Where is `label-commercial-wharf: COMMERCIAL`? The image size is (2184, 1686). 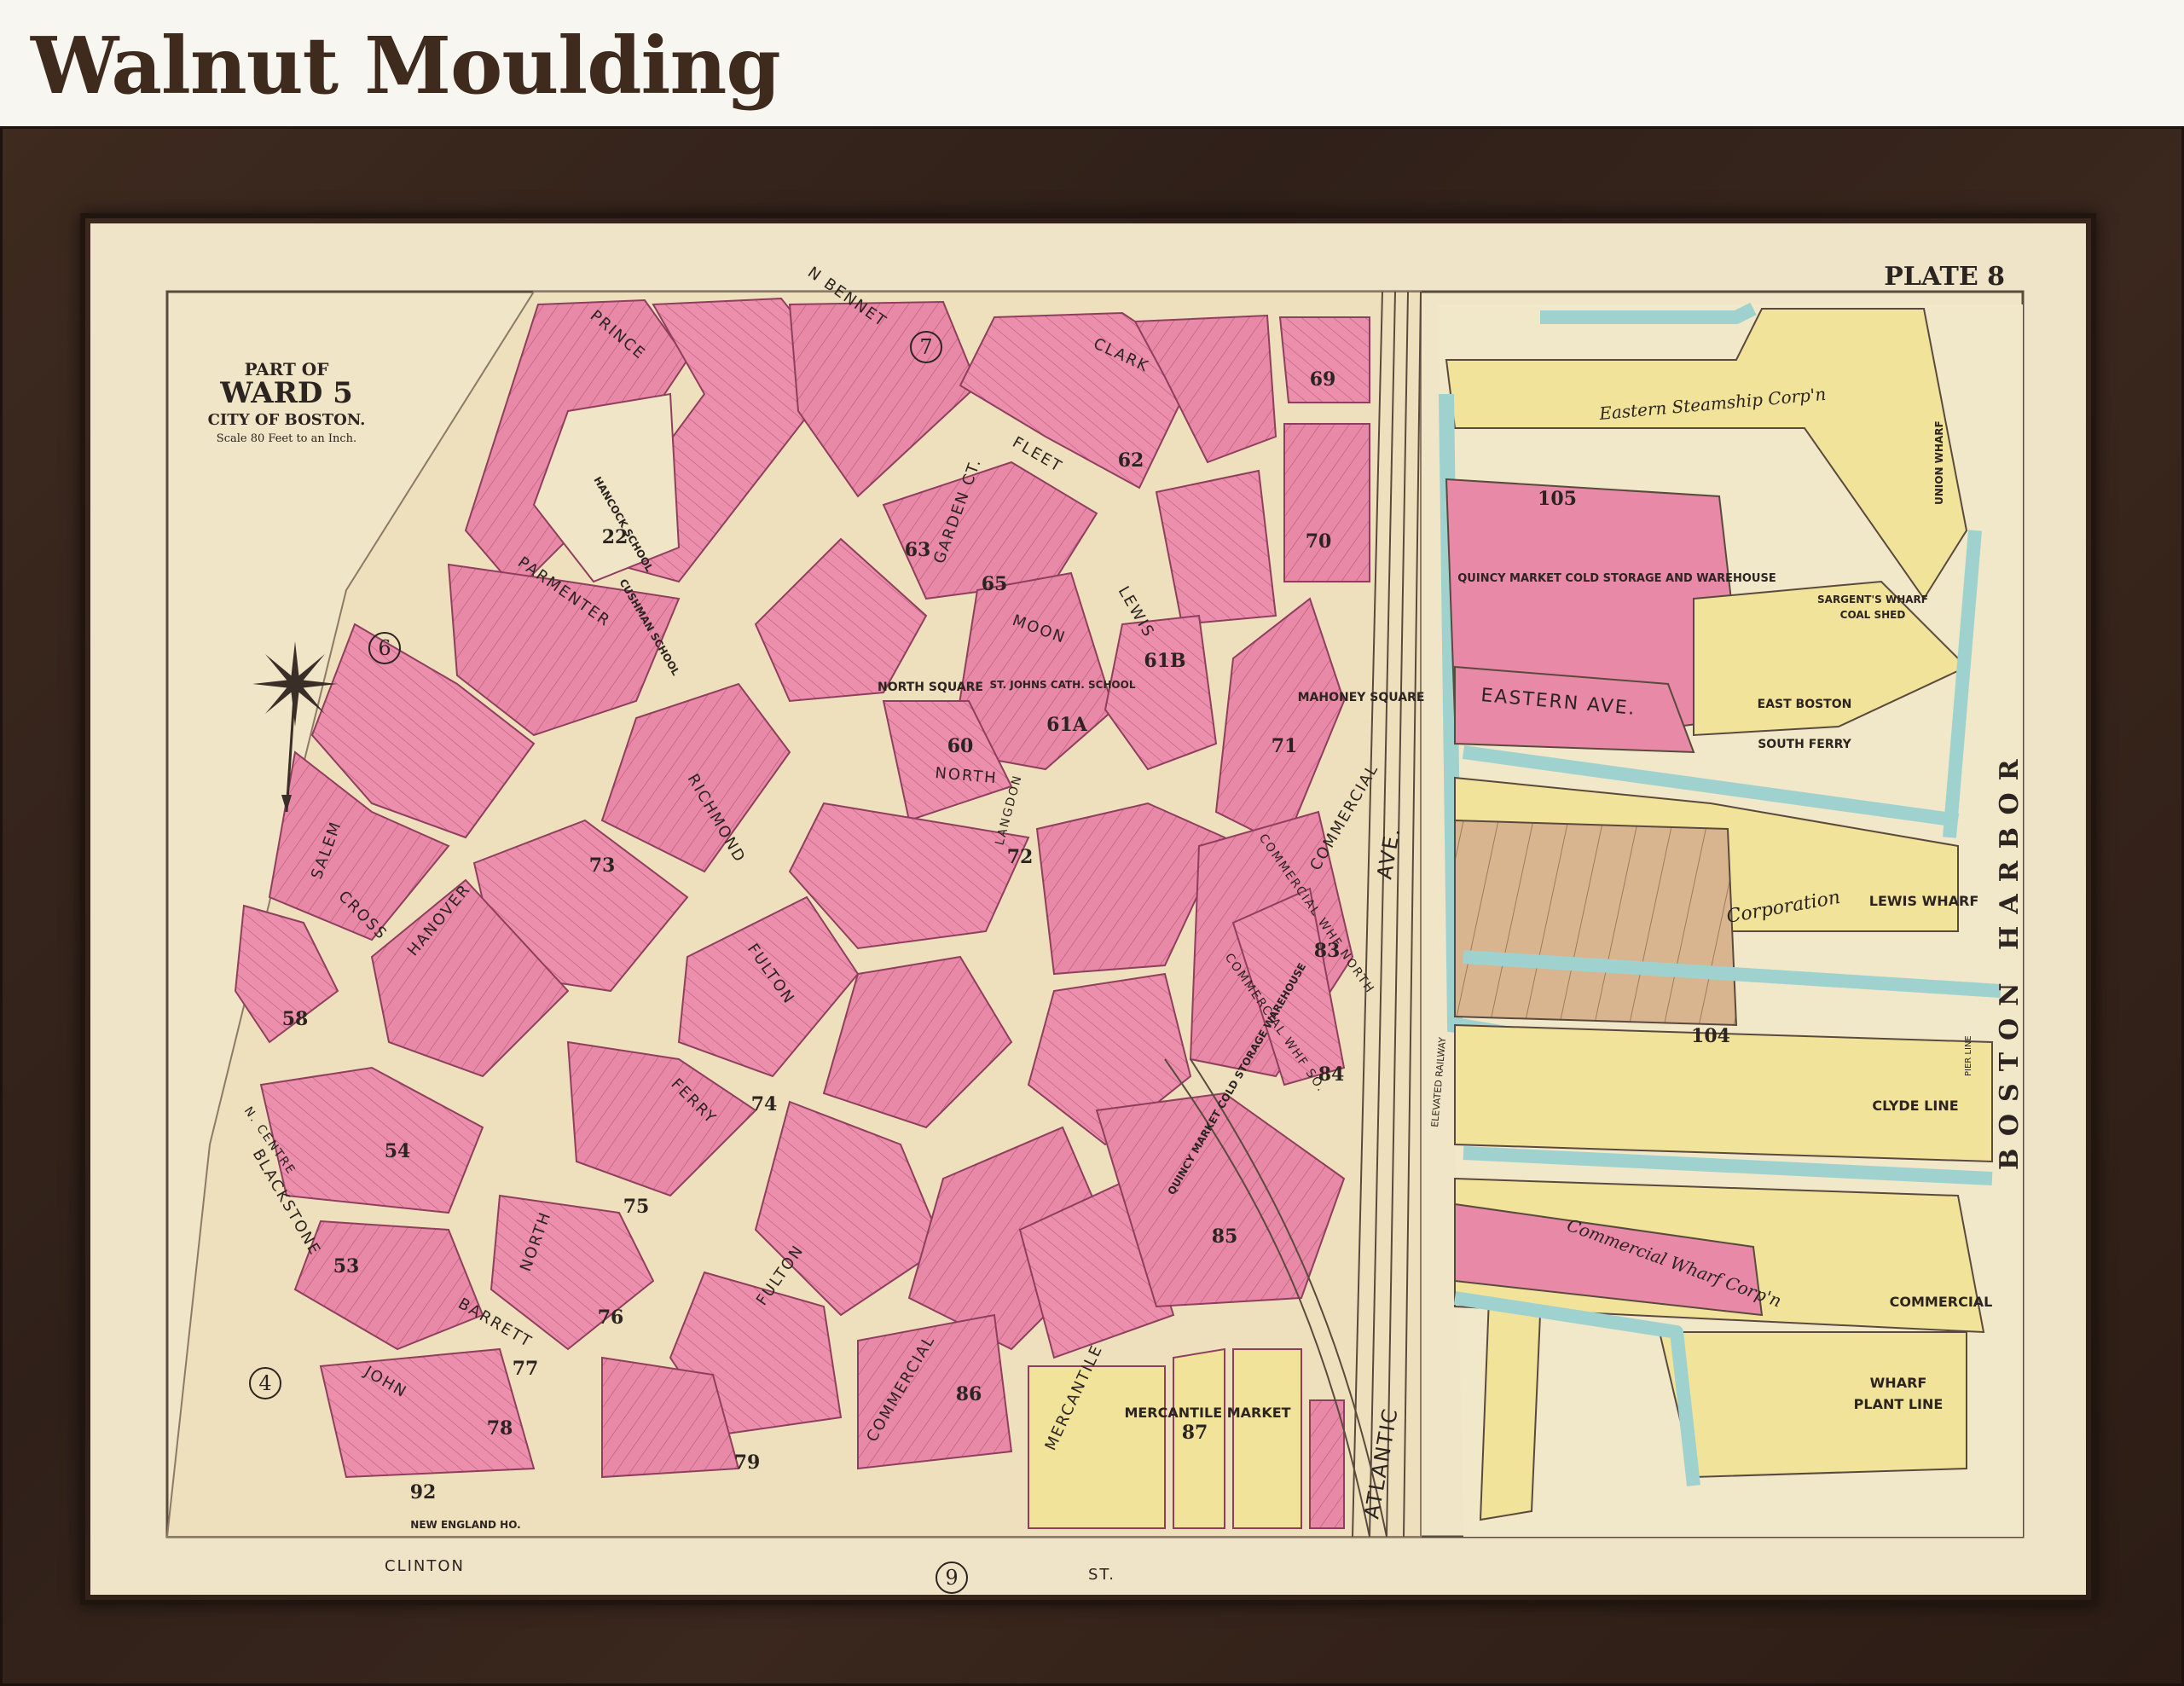
label-commercial-wharf: COMMERCIAL is located at coordinates (1942, 1302).